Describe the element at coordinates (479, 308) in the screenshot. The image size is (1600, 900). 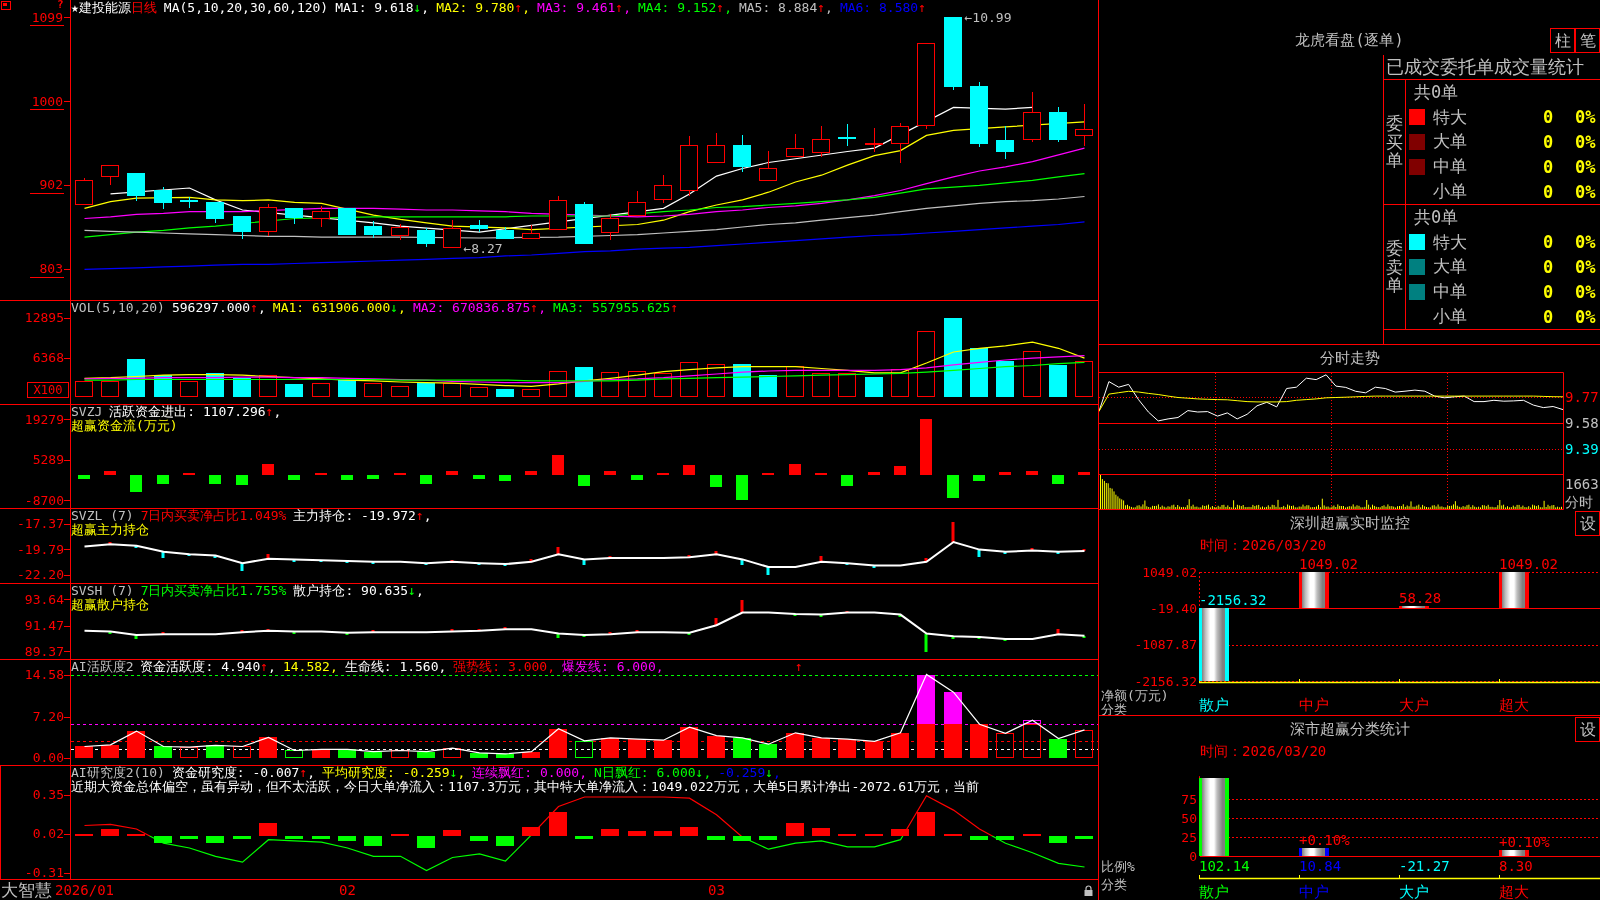
I see `indicator-value: MA2: 670836.875↑,` at that location.